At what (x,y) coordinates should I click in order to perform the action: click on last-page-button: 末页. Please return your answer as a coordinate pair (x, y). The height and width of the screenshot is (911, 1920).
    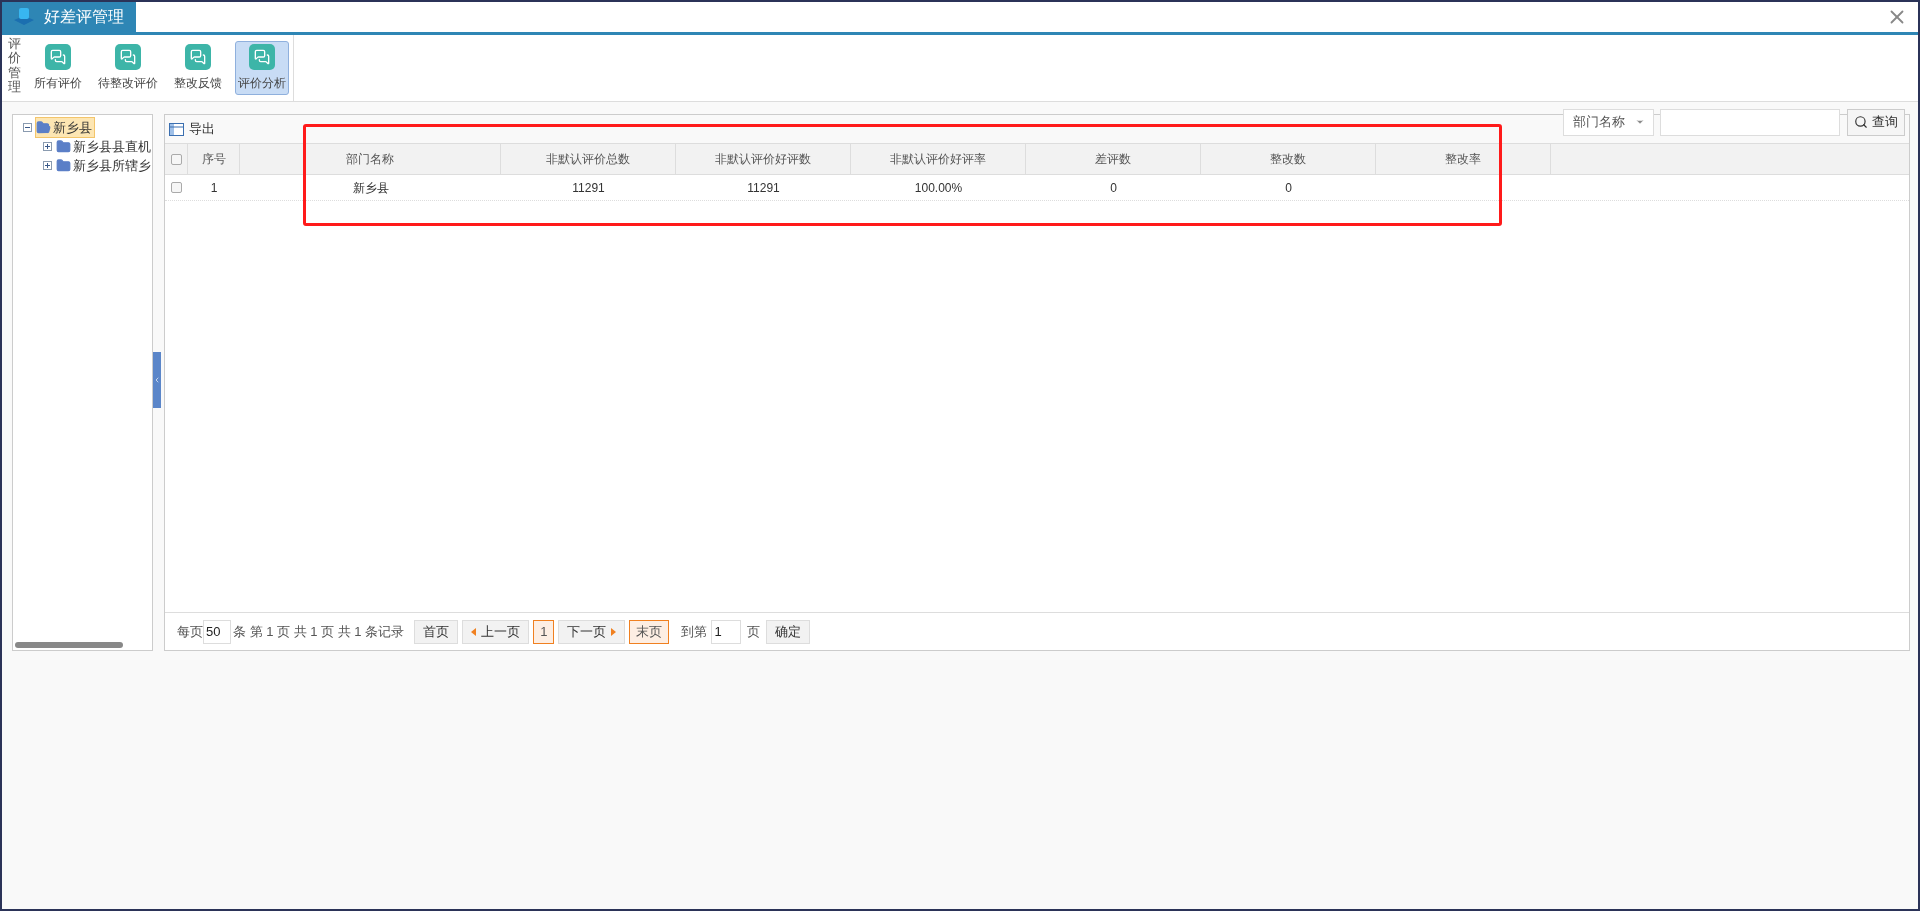
    Looking at the image, I should click on (649, 631).